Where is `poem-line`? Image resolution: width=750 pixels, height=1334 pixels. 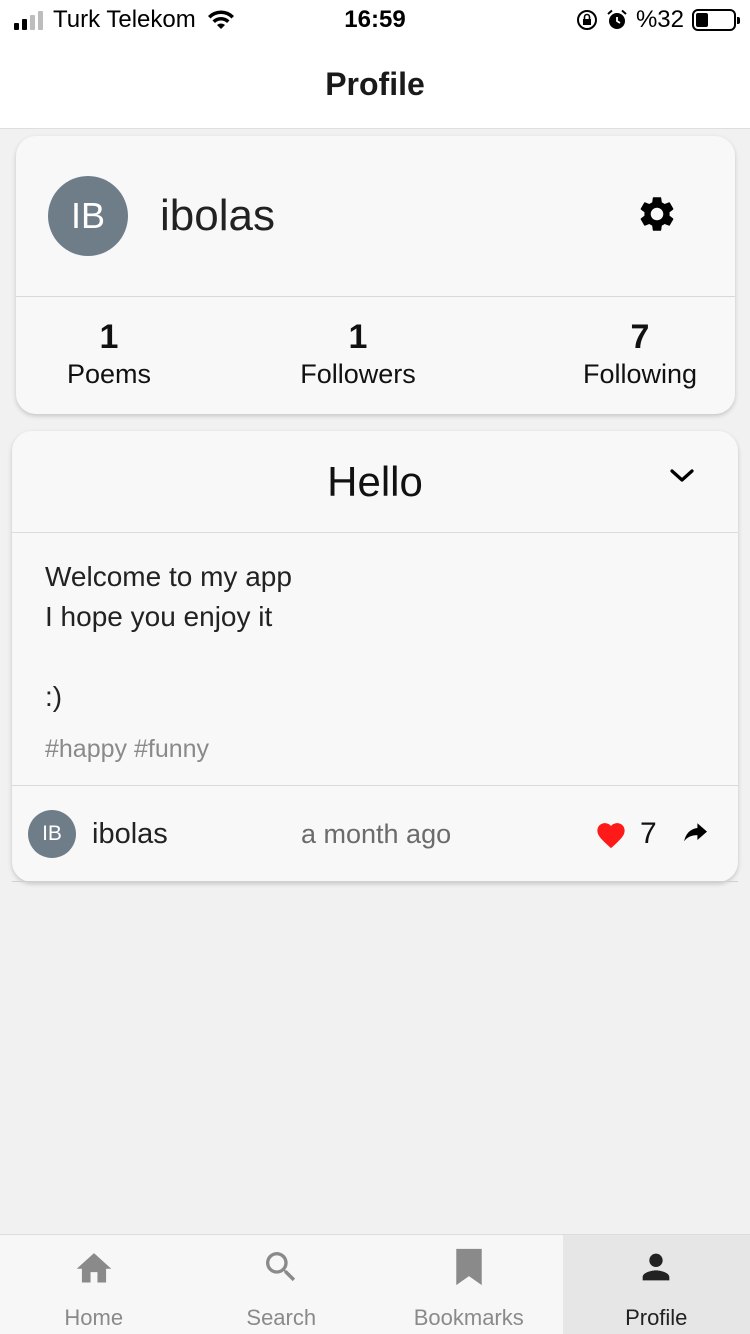
poem-line is located at coordinates (375, 657).